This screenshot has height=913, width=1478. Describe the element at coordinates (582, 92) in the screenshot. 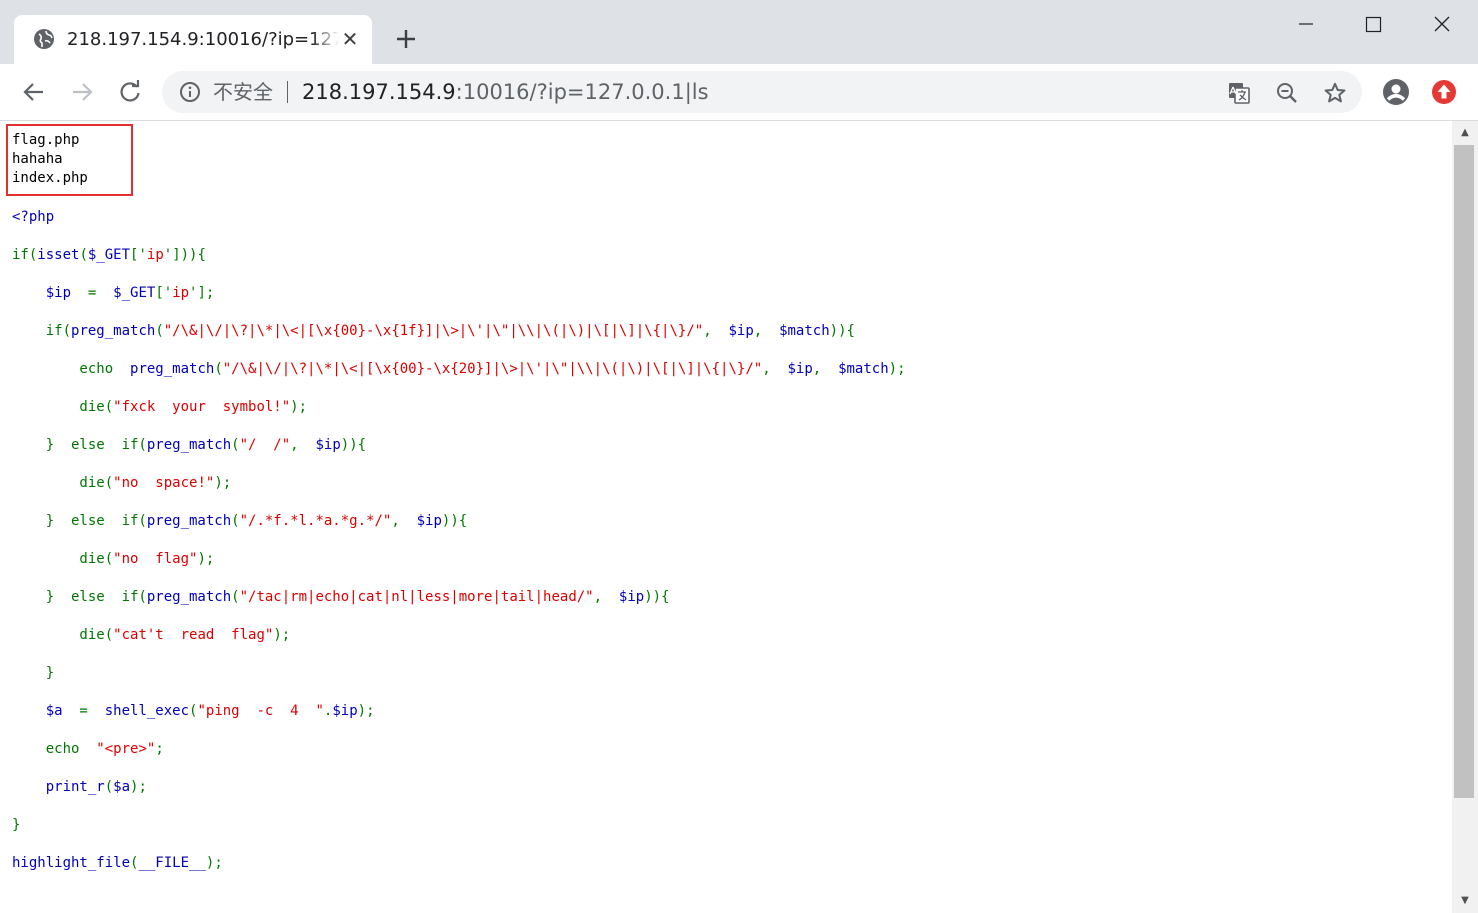

I see `url-path: :10016/?ip=127.0.0.1|ls` at that location.